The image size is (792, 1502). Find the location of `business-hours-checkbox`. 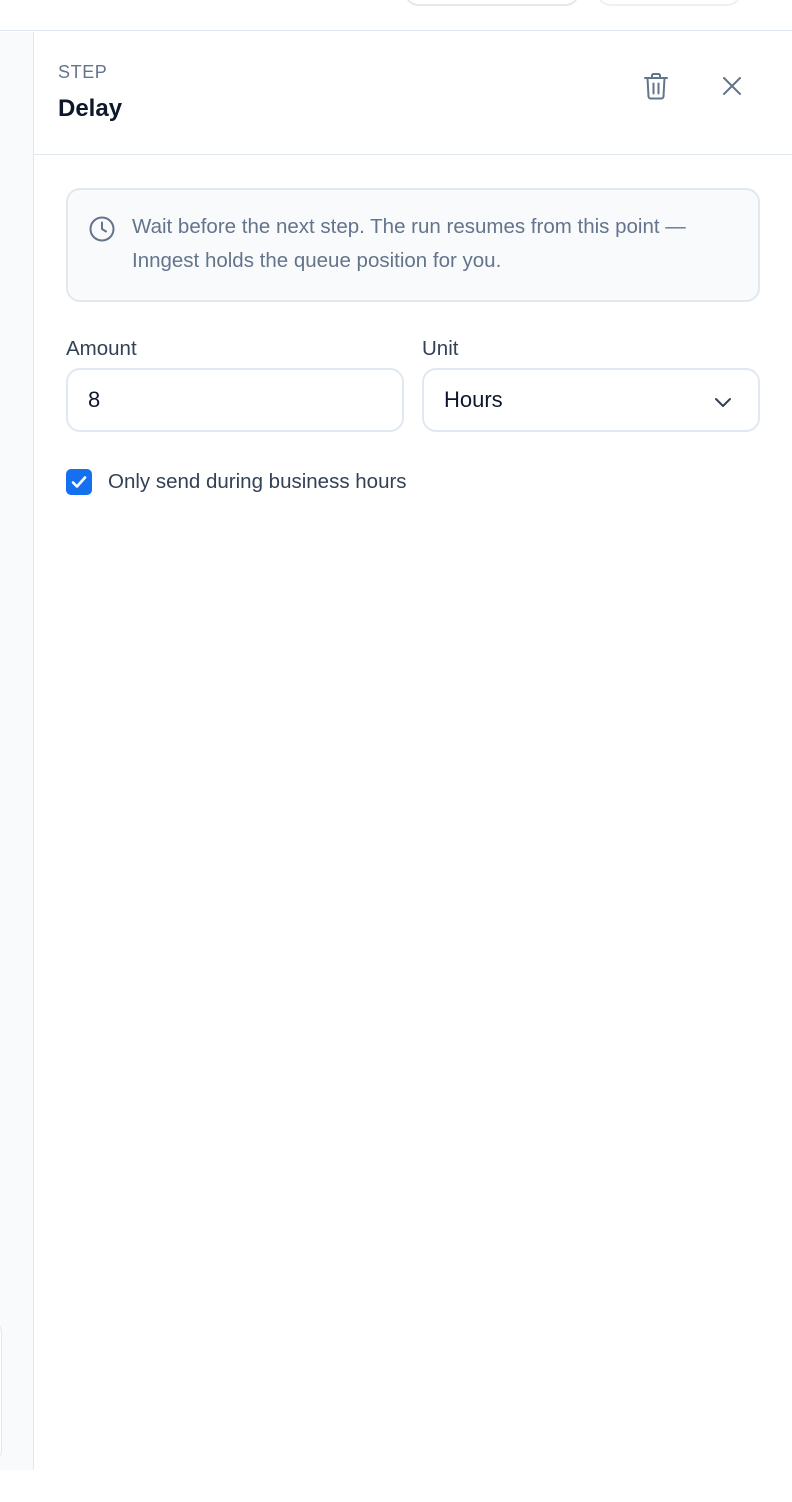

business-hours-checkbox is located at coordinates (79, 482).